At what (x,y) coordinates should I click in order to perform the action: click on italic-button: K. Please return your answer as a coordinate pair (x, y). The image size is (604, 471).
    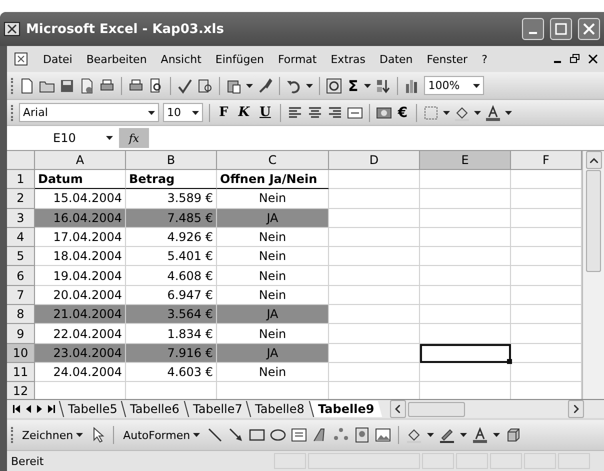
    Looking at the image, I should click on (244, 112).